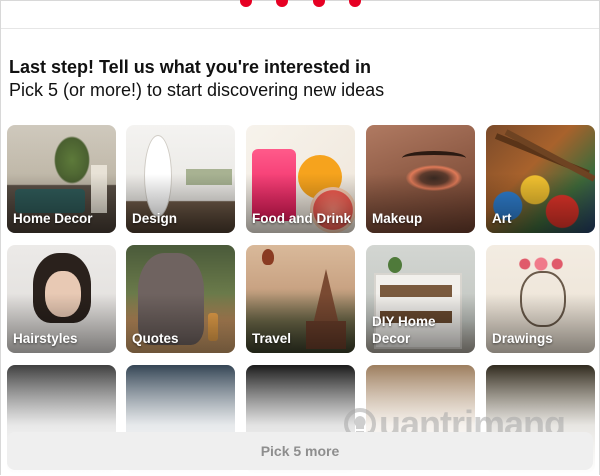 Image resolution: width=600 pixels, height=476 pixels. Describe the element at coordinates (180, 299) in the screenshot. I see `topic-tile-quotes: Quotes` at that location.